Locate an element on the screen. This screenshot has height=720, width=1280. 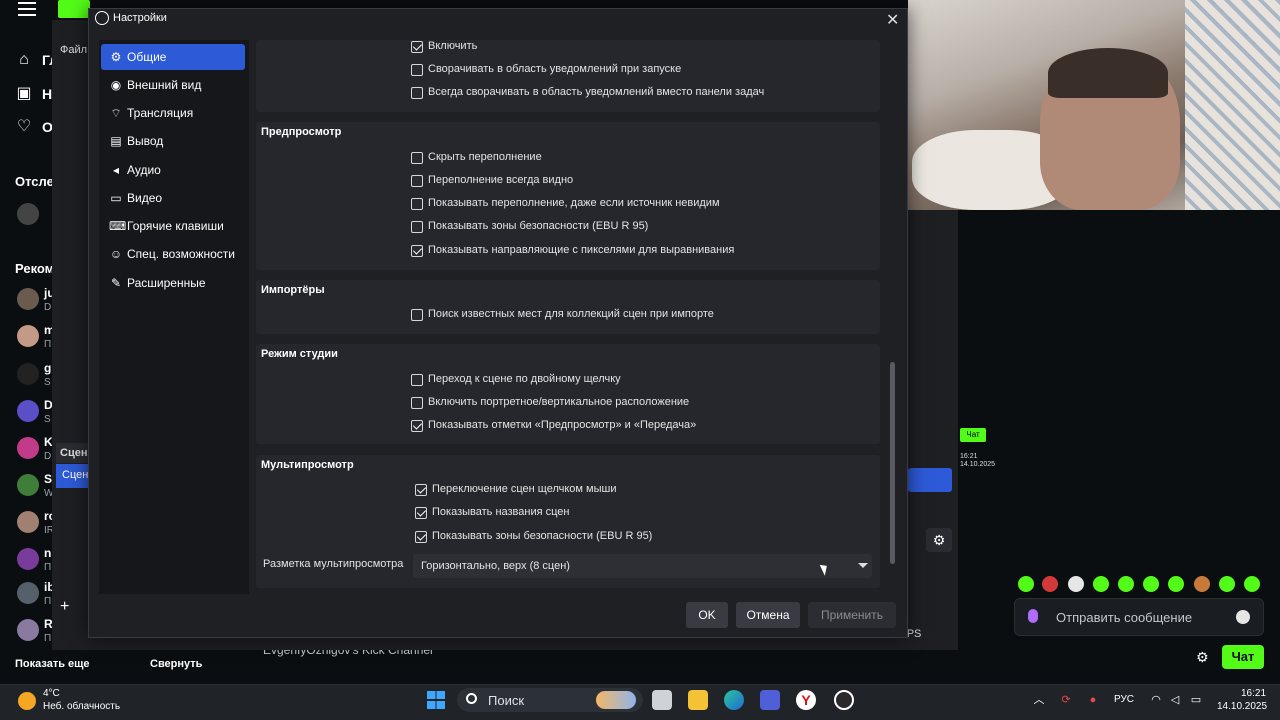
nav-item-accessibility: ☺ Спец. возможности is located at coordinates (173, 254).